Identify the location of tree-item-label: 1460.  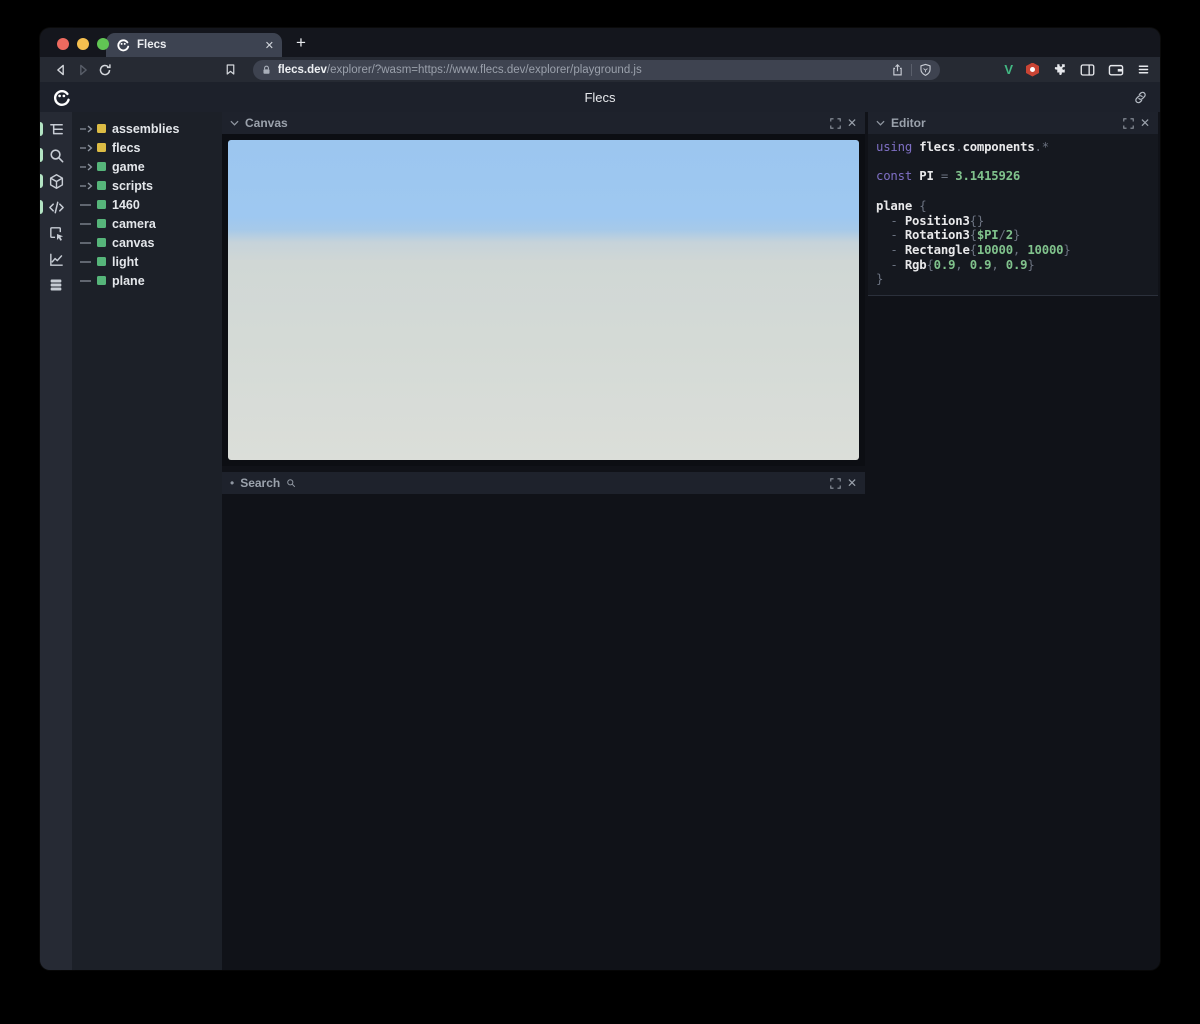
(126, 204).